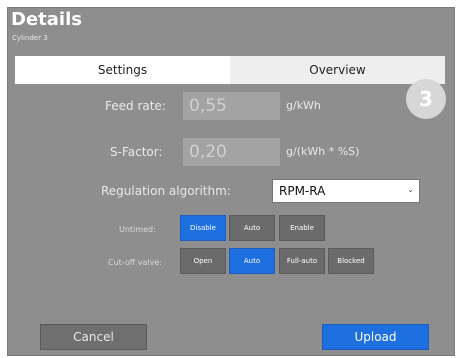 The height and width of the screenshot is (358, 457). What do you see at coordinates (346, 191) in the screenshot?
I see `regulation-algorithm-select: RPM-RA ⌄` at bounding box center [346, 191].